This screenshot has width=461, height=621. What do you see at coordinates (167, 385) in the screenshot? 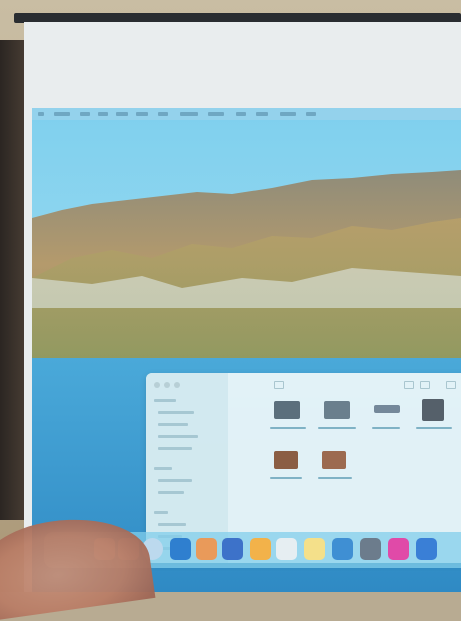
I see `minimize-dot-icon` at bounding box center [167, 385].